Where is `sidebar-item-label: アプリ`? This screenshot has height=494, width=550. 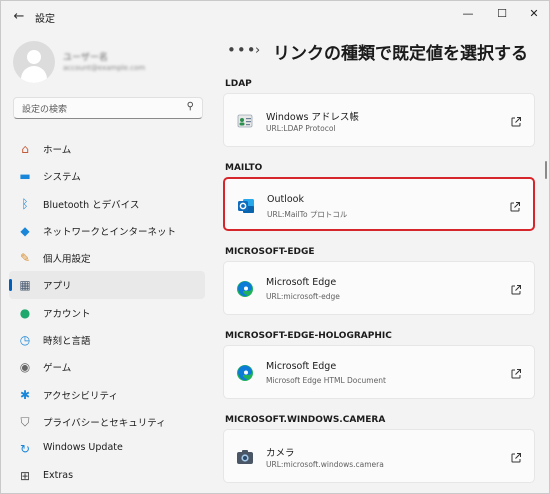 sidebar-item-label: アプリ is located at coordinates (57, 287).